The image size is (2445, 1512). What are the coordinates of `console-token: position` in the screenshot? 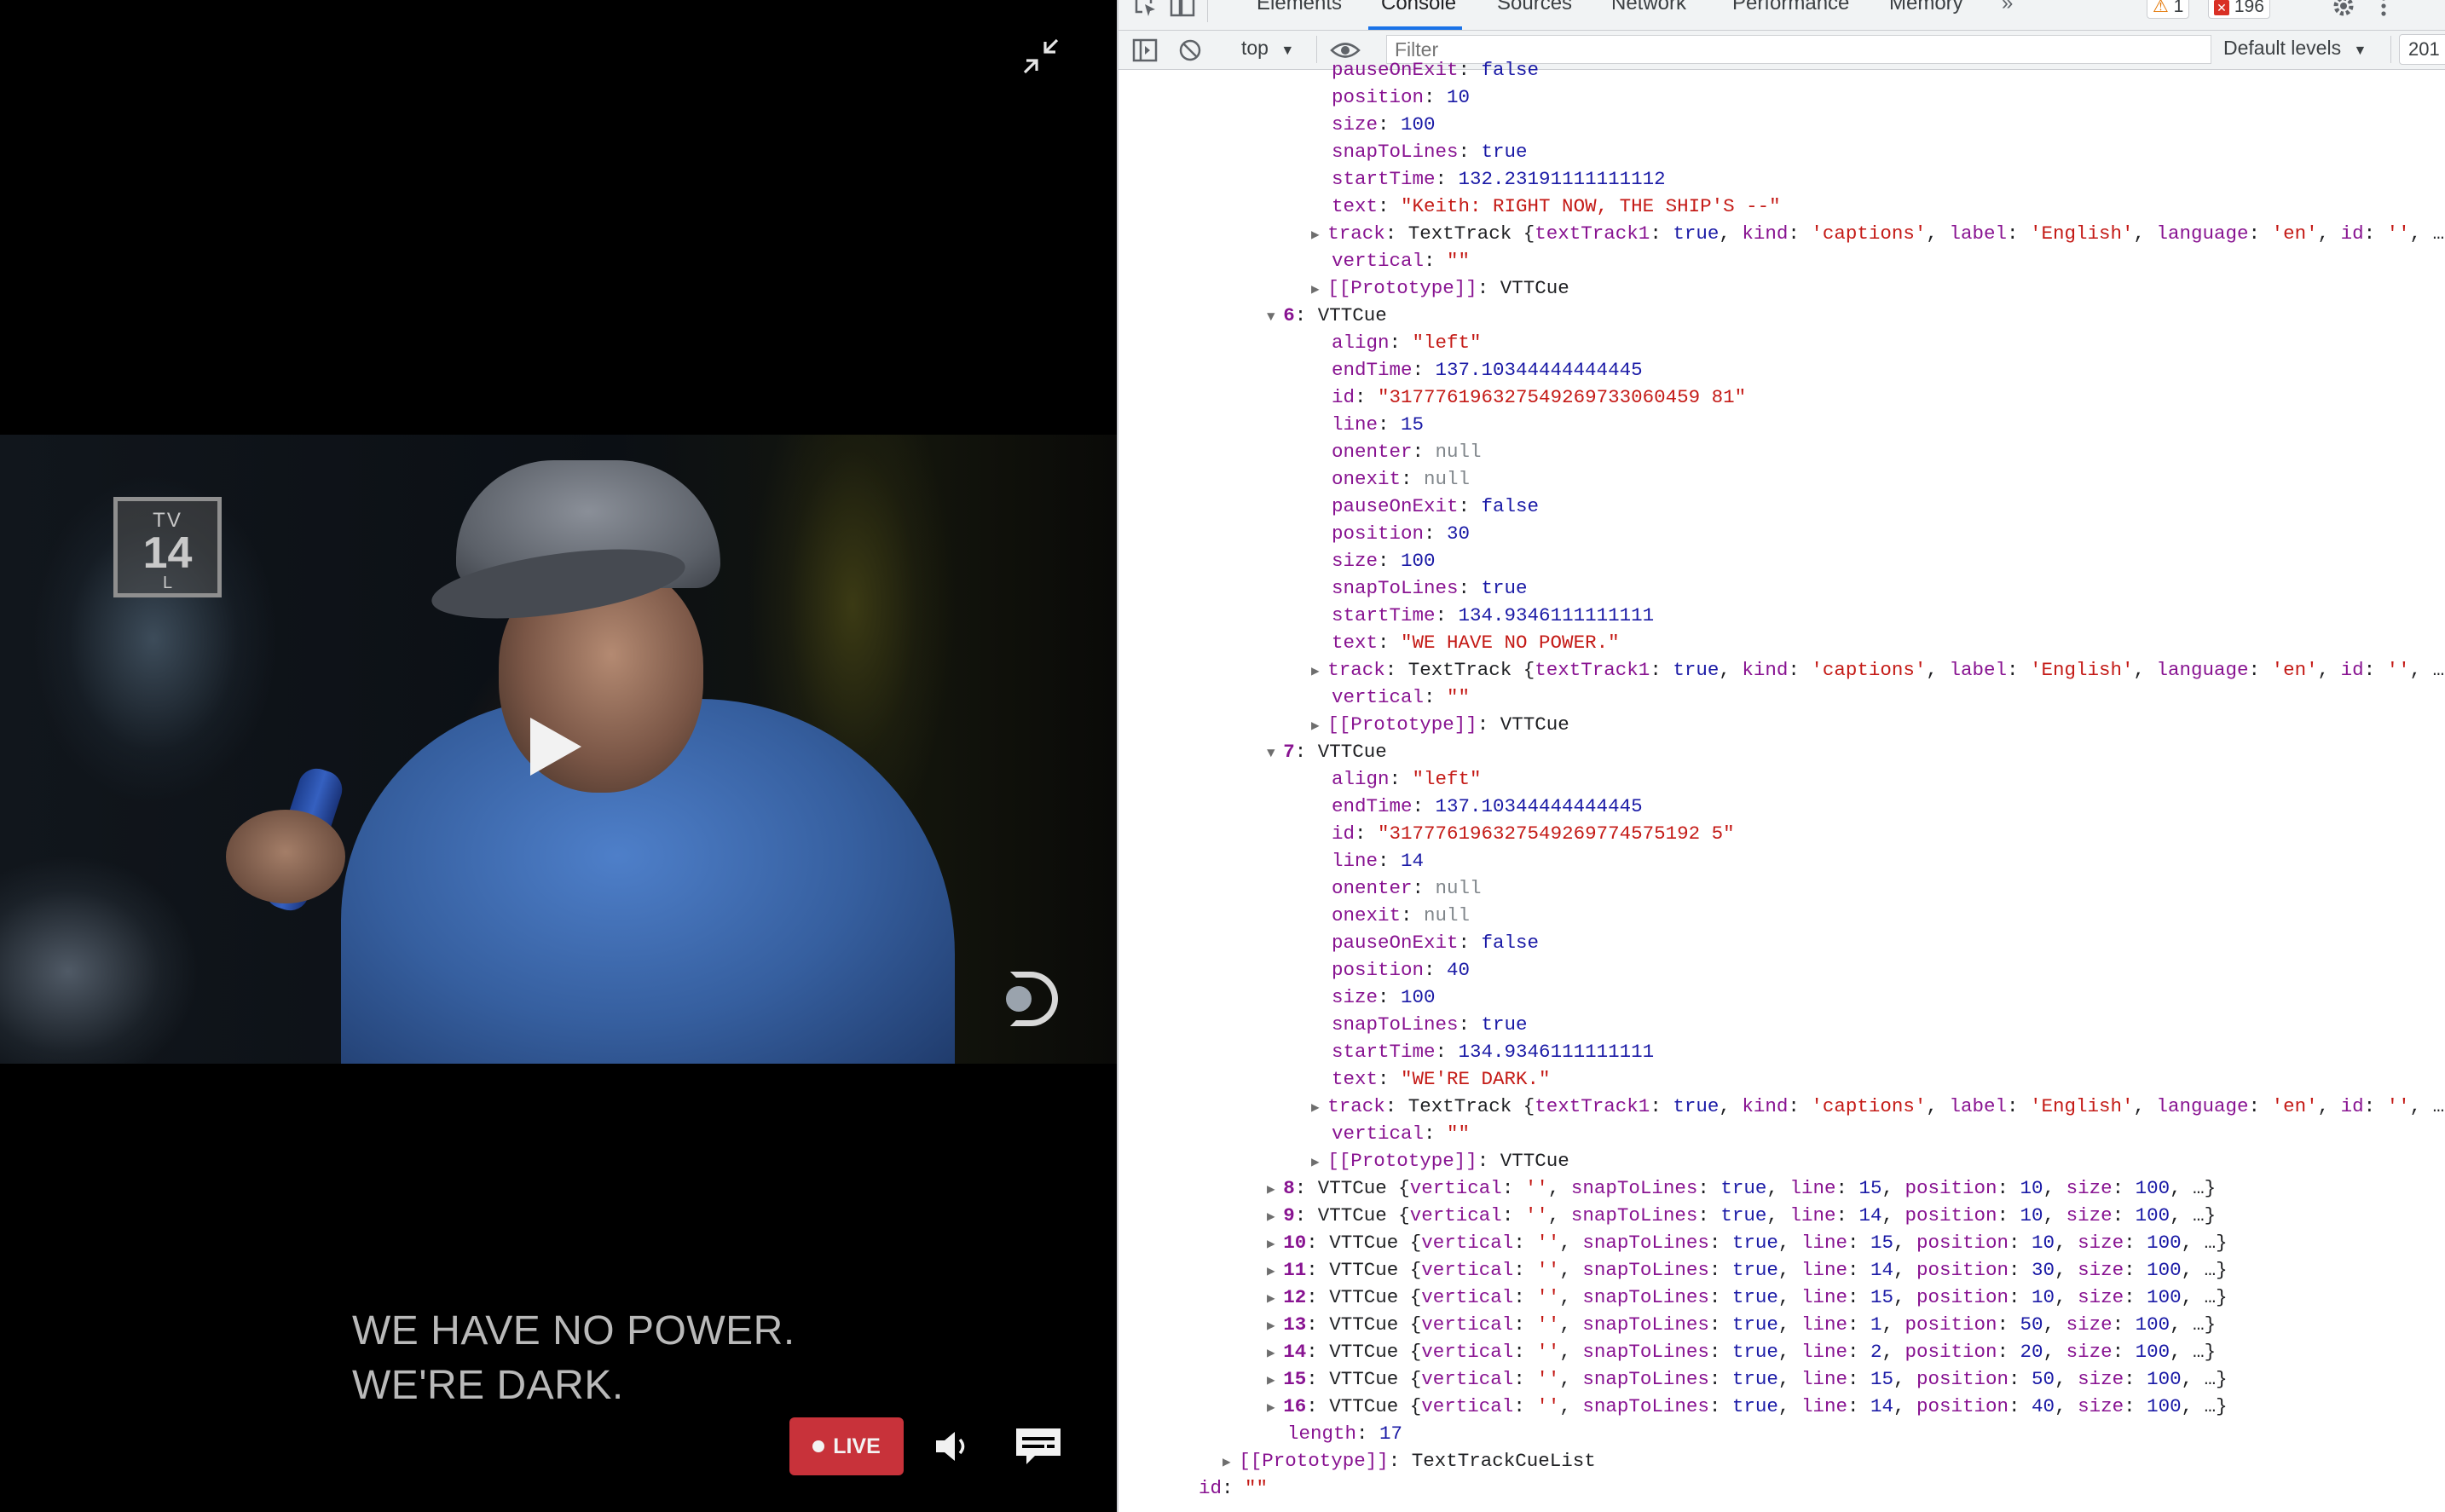 It's located at (1962, 1406).